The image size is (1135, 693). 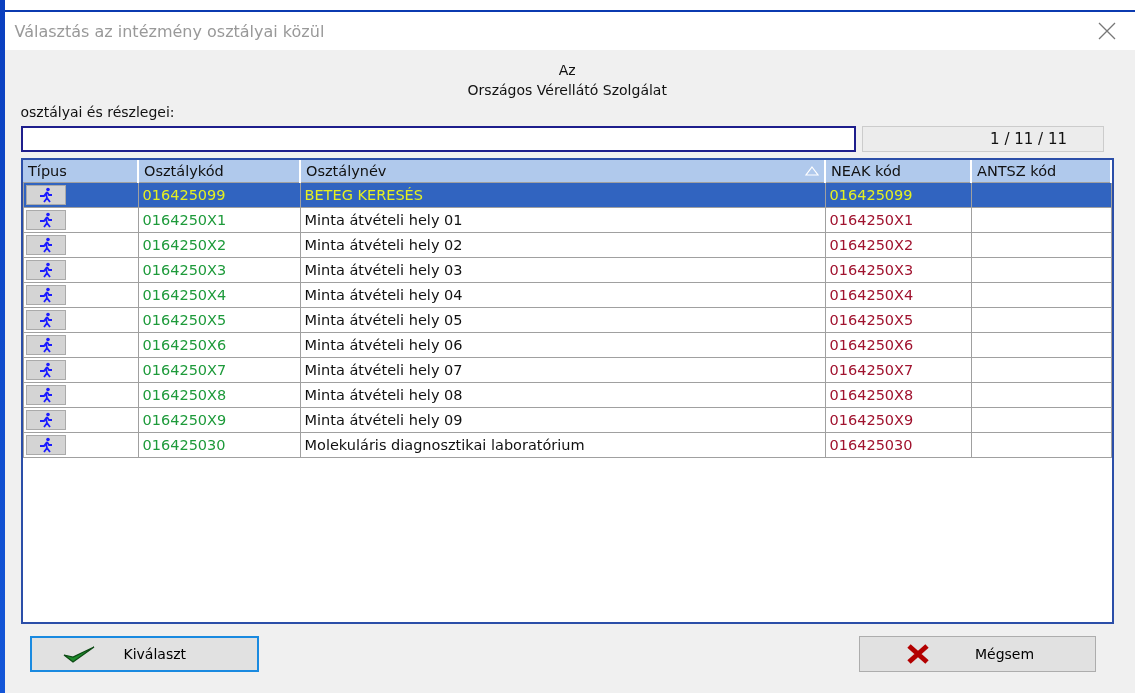 What do you see at coordinates (98, 112) in the screenshot?
I see `list-label: osztályai és részlegei:` at bounding box center [98, 112].